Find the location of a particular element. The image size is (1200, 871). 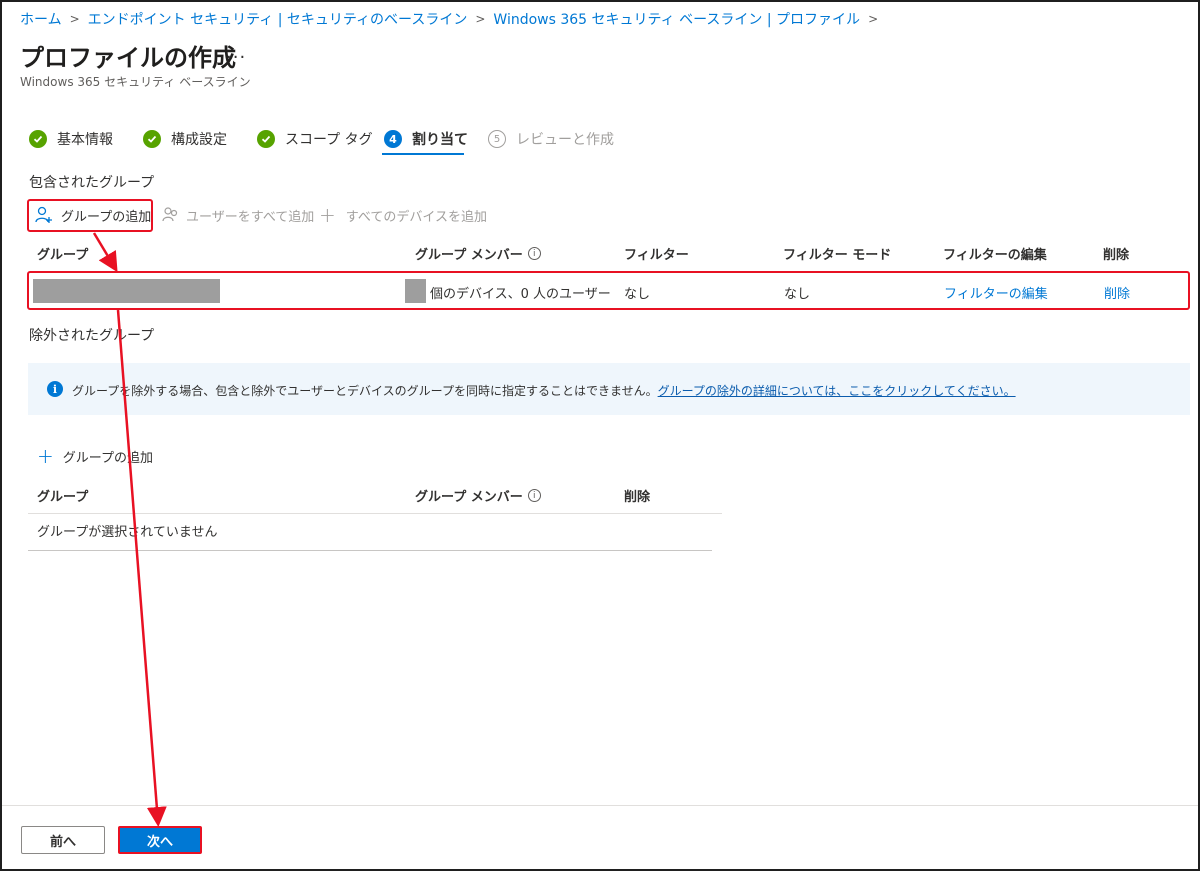

redacted-device-count is located at coordinates (415, 291).